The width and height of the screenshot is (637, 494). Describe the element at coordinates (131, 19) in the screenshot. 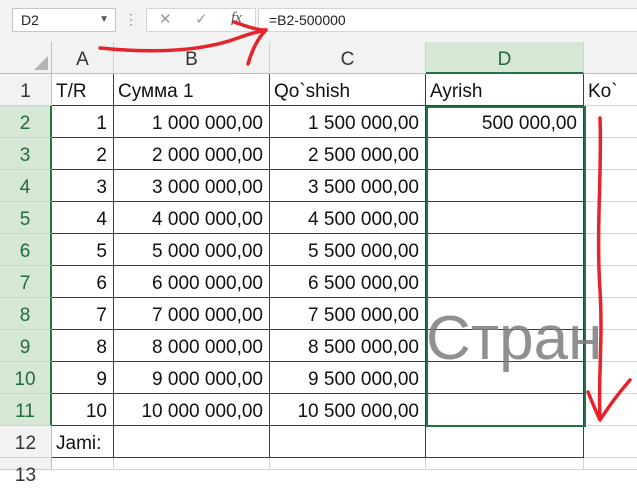

I see `drag-handle-icon: ⋮` at that location.